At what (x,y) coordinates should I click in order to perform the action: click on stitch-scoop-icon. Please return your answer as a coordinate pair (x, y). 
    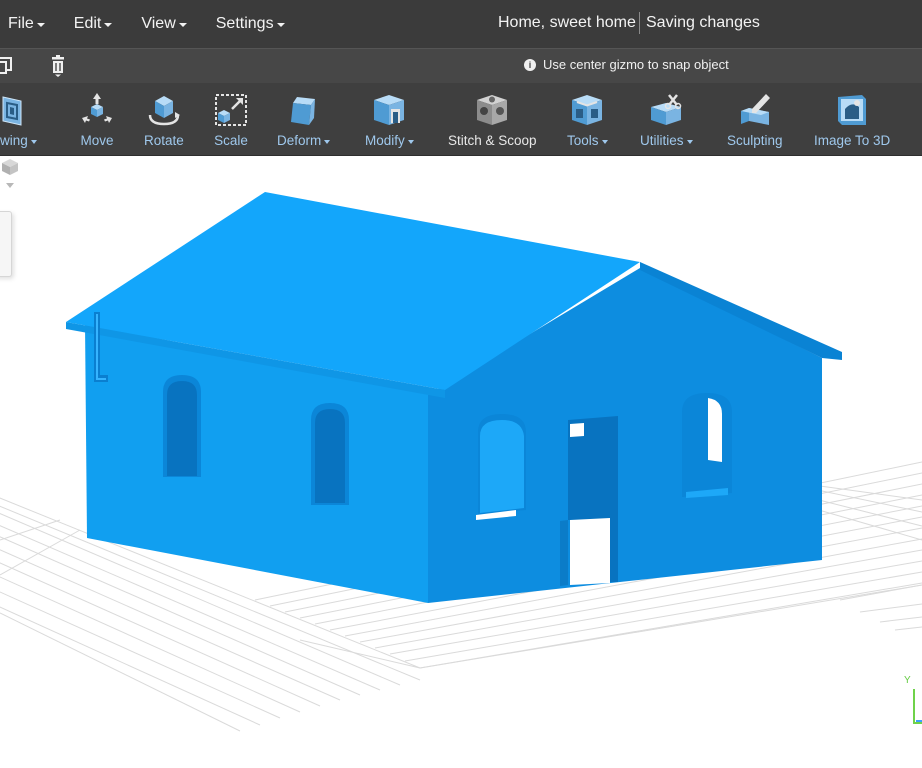
    Looking at the image, I should click on (492, 110).